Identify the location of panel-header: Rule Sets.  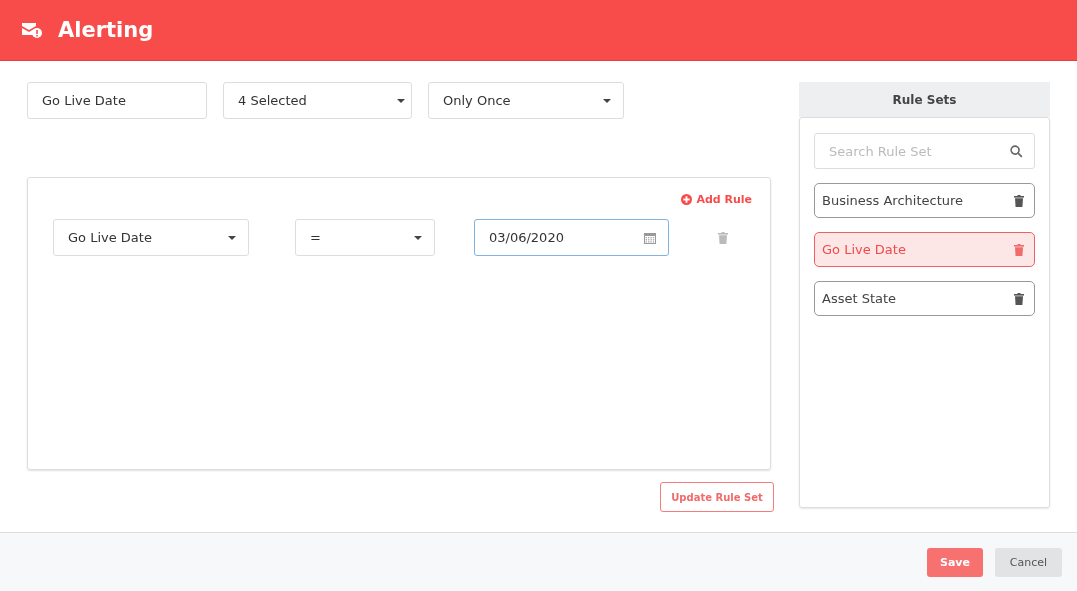
(924, 99).